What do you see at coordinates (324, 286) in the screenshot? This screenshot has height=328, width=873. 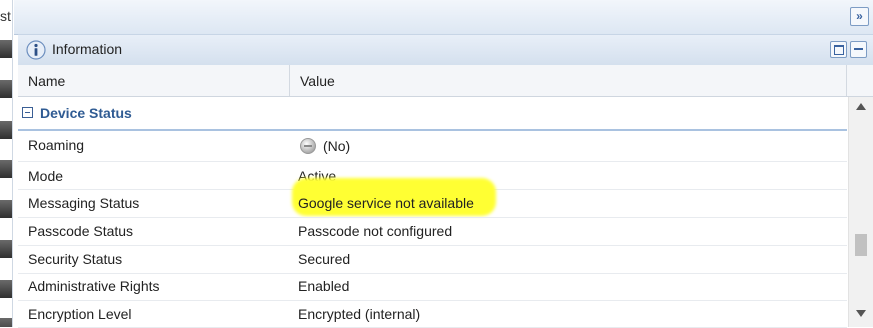 I see `row-value: Enabled` at bounding box center [324, 286].